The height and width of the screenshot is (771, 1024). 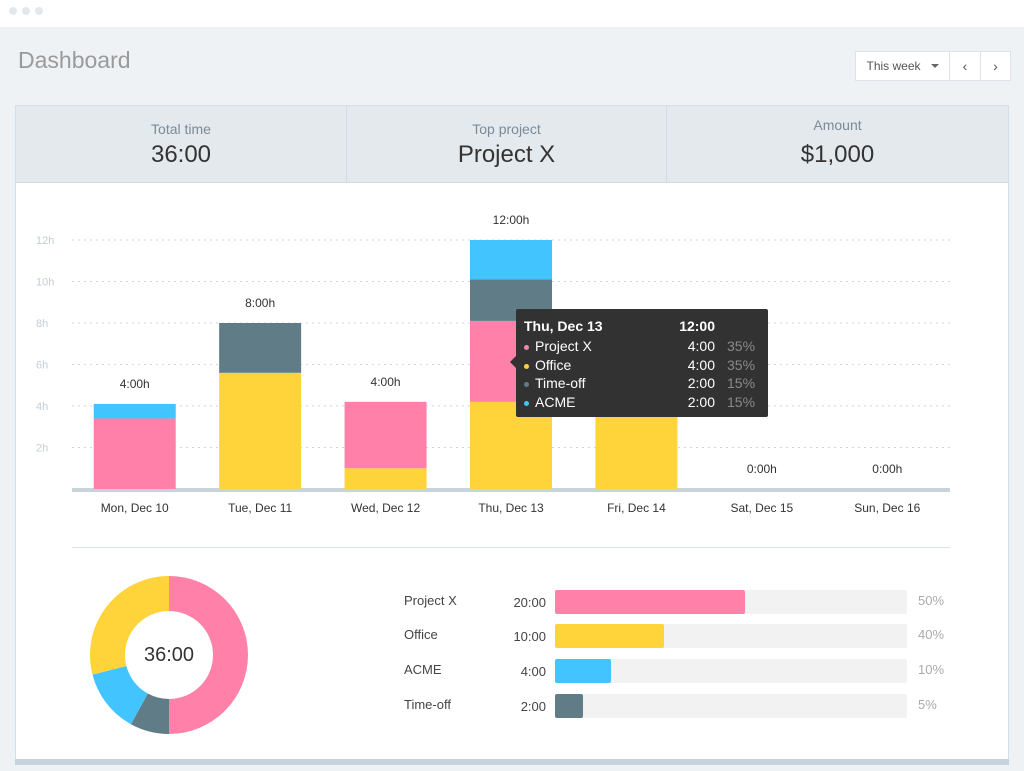 I want to click on x-tick-label: Sat, Dec 15, so click(x=762, y=508).